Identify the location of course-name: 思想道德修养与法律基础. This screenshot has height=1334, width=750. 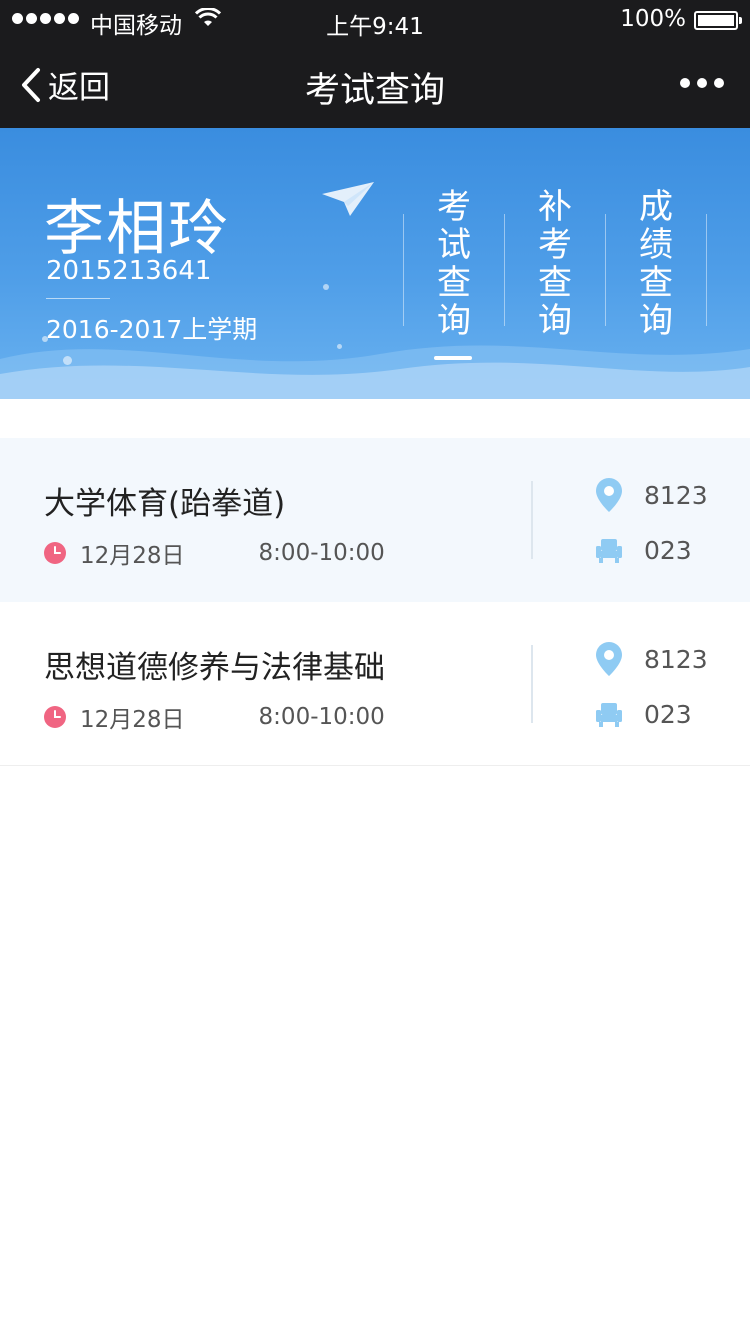
(214, 668).